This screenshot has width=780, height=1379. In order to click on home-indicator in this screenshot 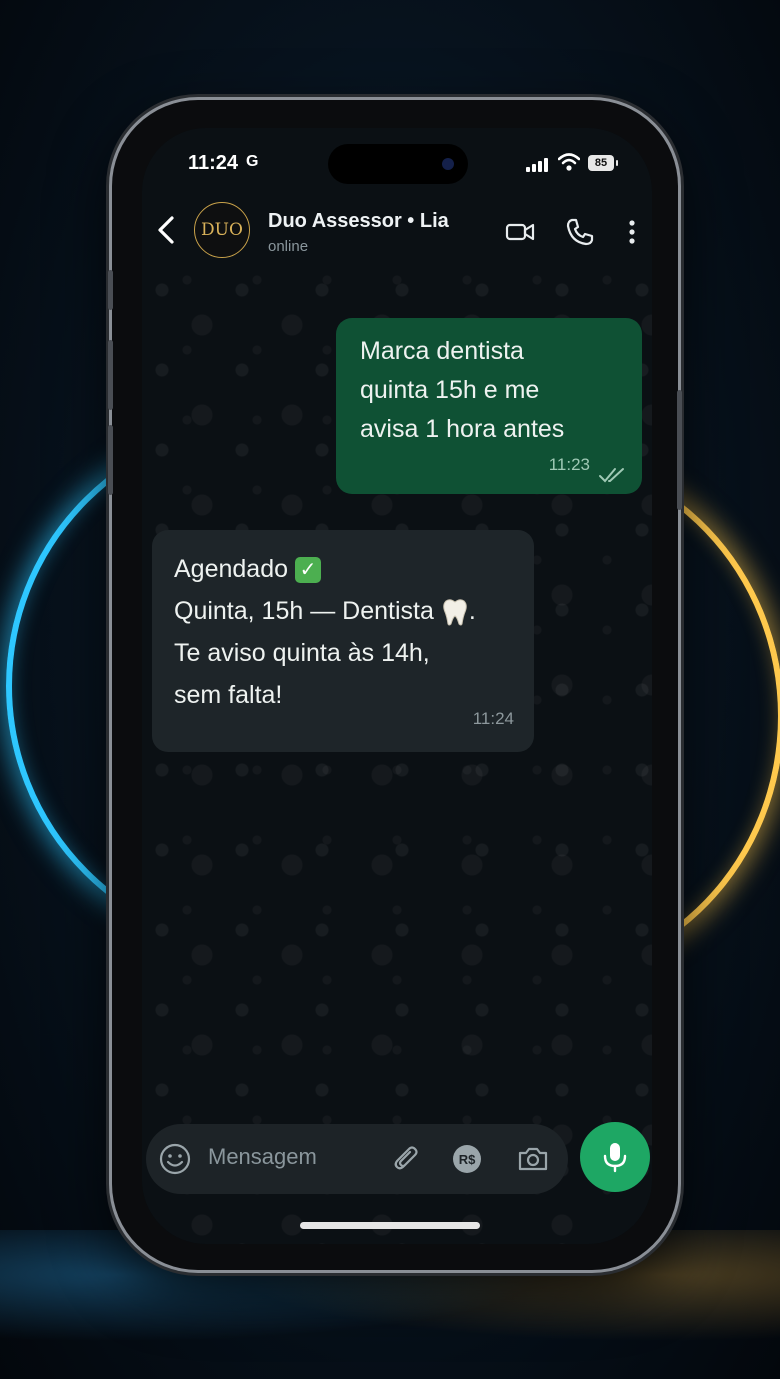, I will do `click(390, 1225)`.